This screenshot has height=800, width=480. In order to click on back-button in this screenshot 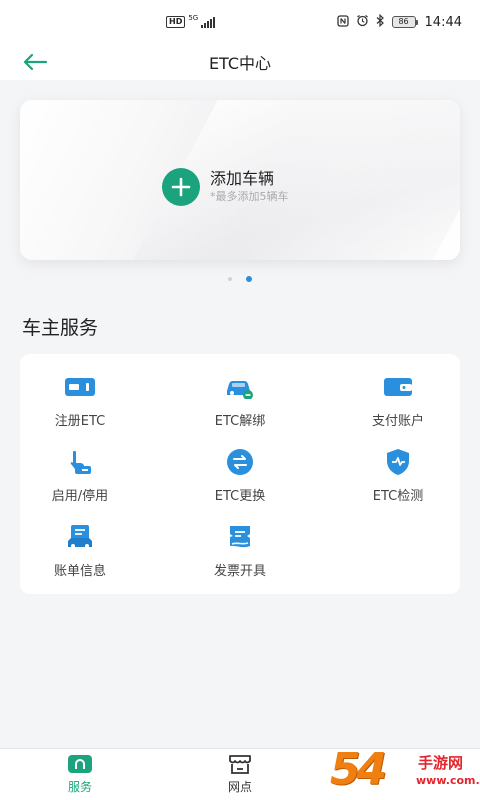, I will do `click(37, 62)`.